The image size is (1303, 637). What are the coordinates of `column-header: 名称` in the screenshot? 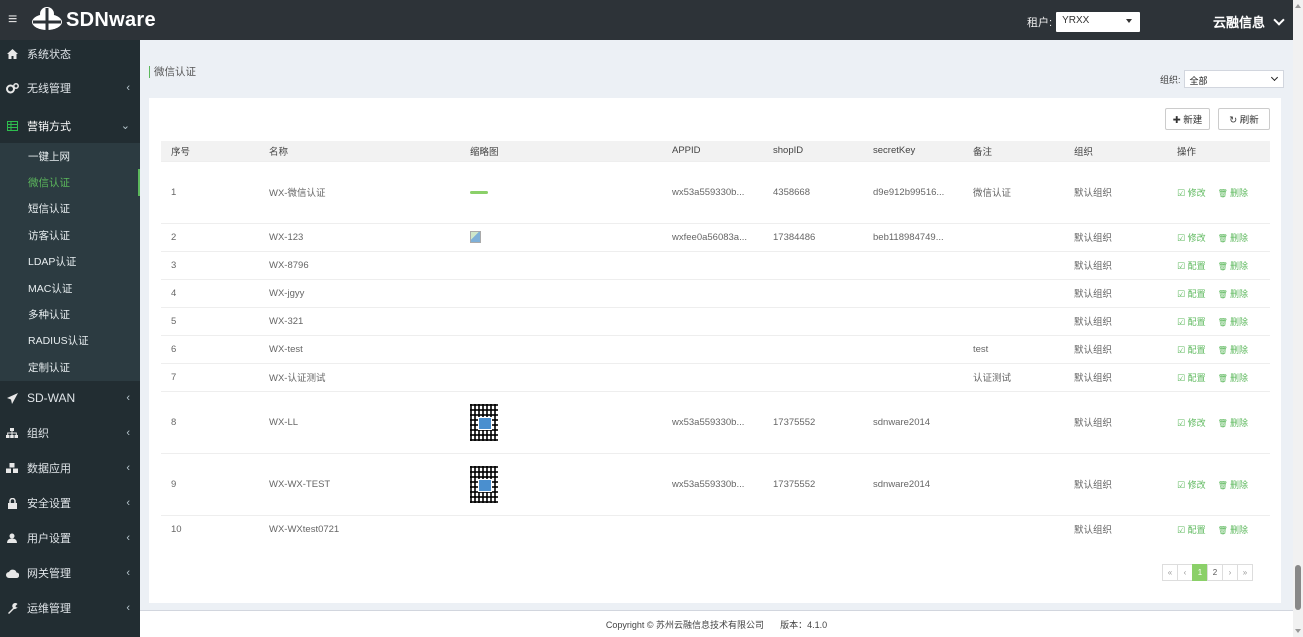 It's located at (359, 151).